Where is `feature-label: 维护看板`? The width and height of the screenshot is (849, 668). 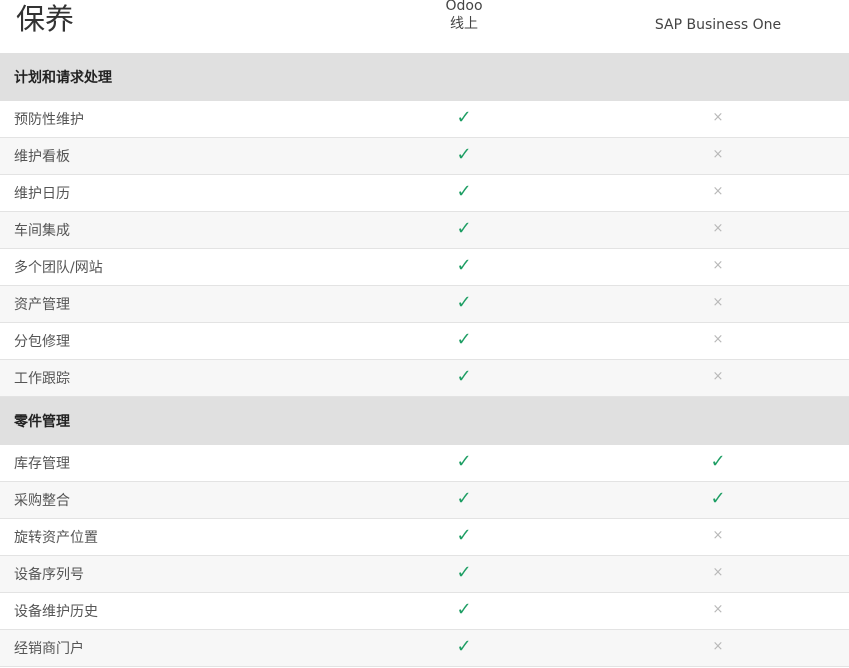 feature-label: 维护看板 is located at coordinates (42, 157).